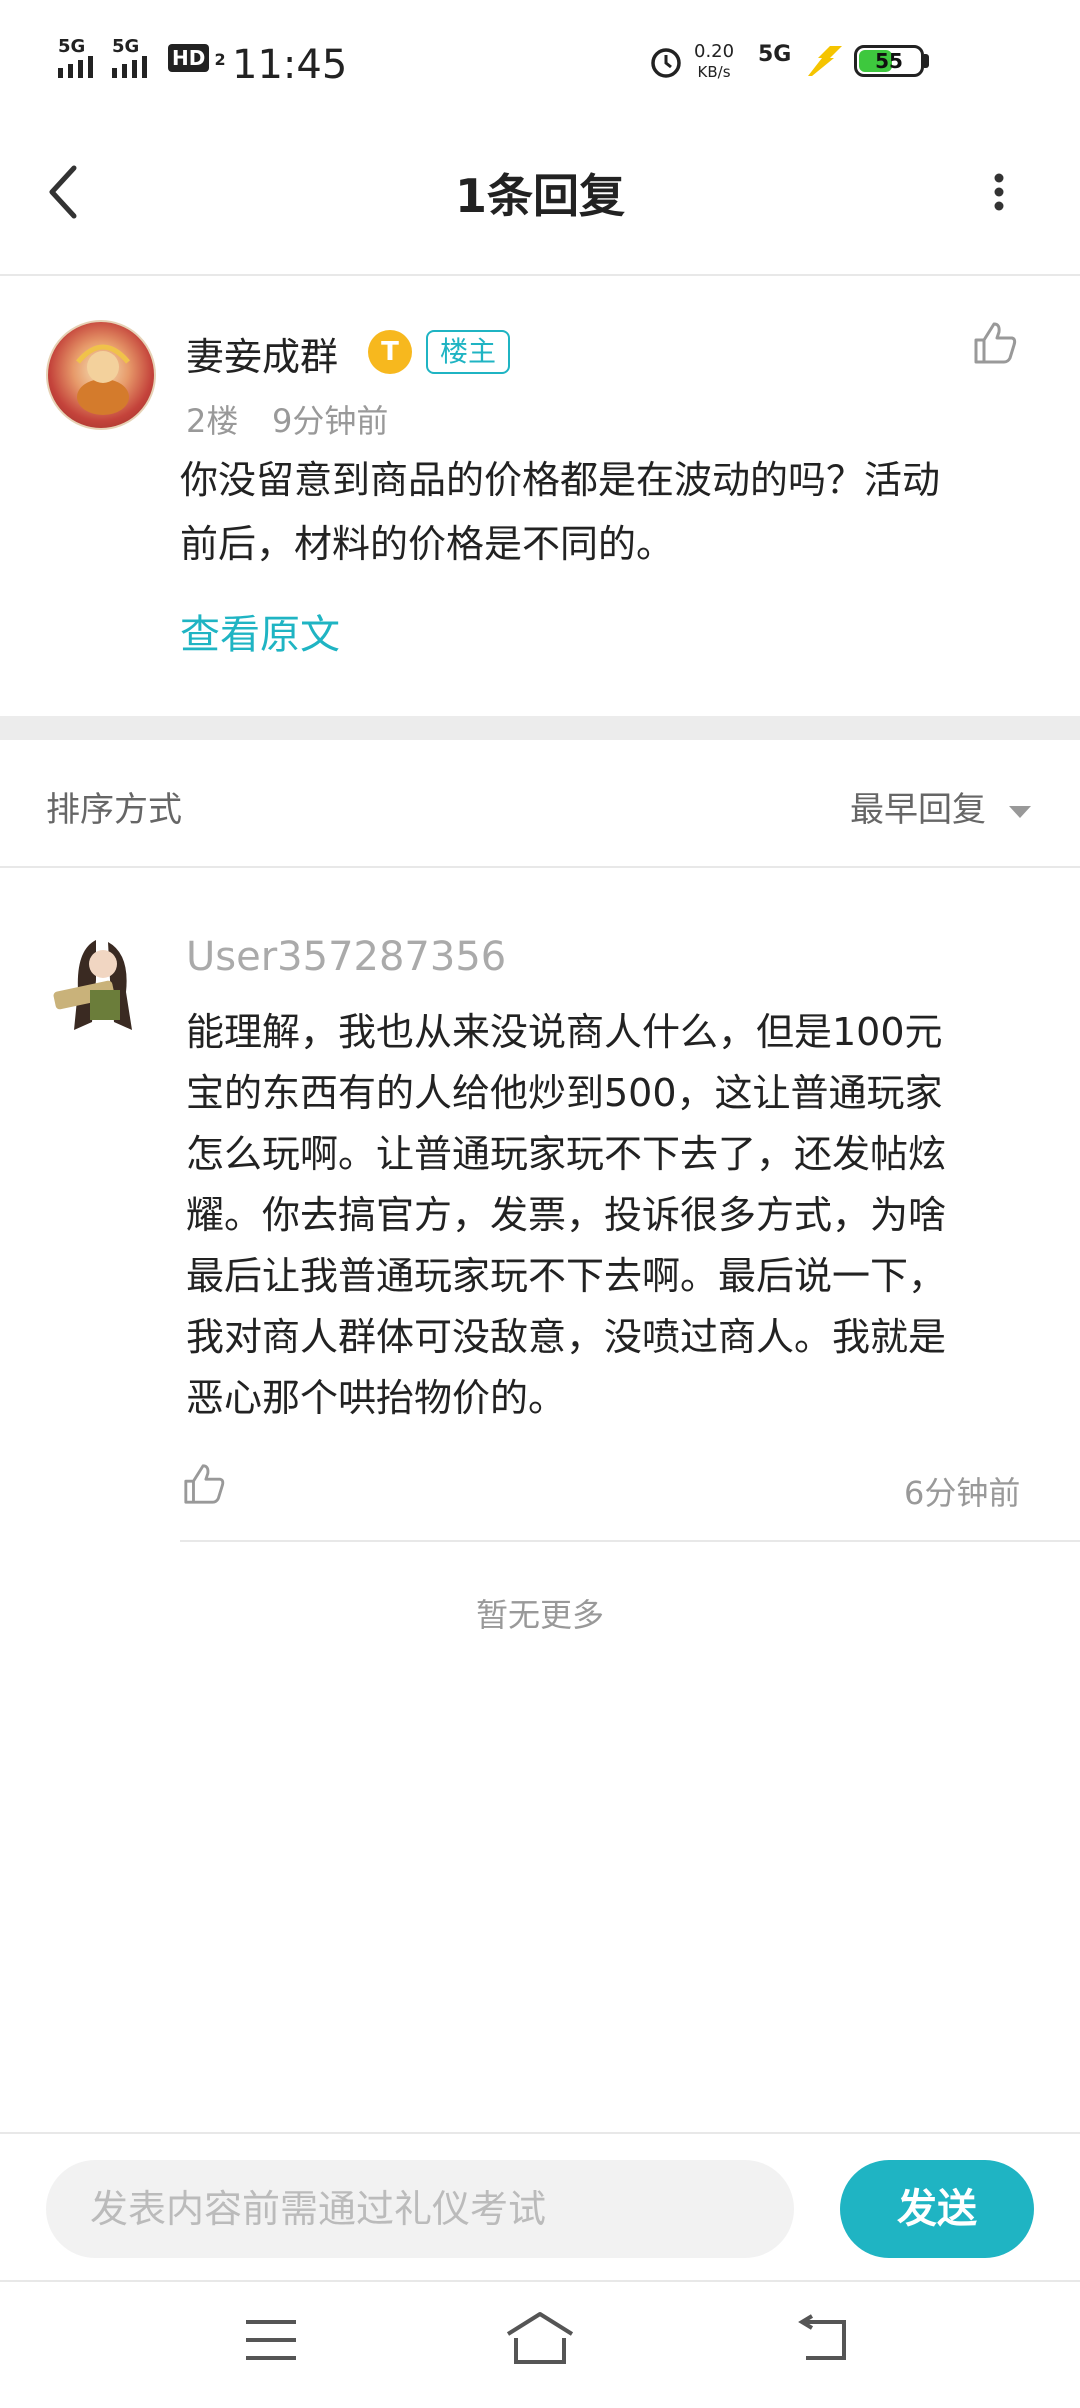 Image resolution: width=1080 pixels, height=2408 pixels. What do you see at coordinates (825, 61) in the screenshot?
I see `charging-icon` at bounding box center [825, 61].